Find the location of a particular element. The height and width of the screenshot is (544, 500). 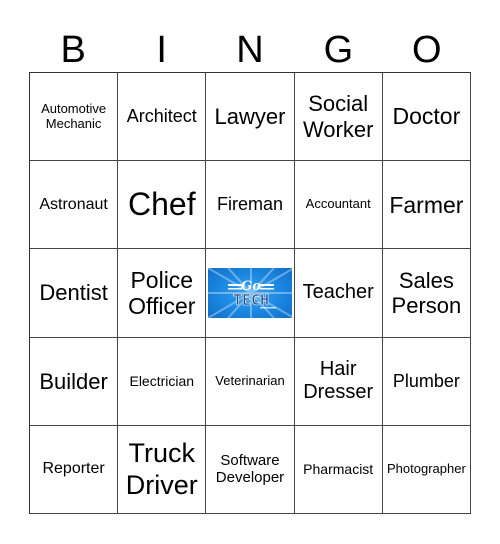

bingo-cell: Pharmacist is located at coordinates (338, 469).